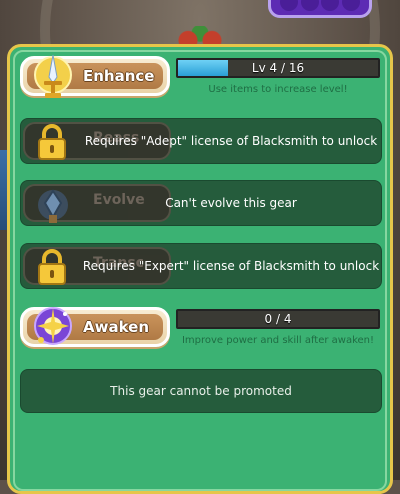 The width and height of the screenshot is (400, 494). I want to click on awaken-button: Awaken, so click(95, 327).